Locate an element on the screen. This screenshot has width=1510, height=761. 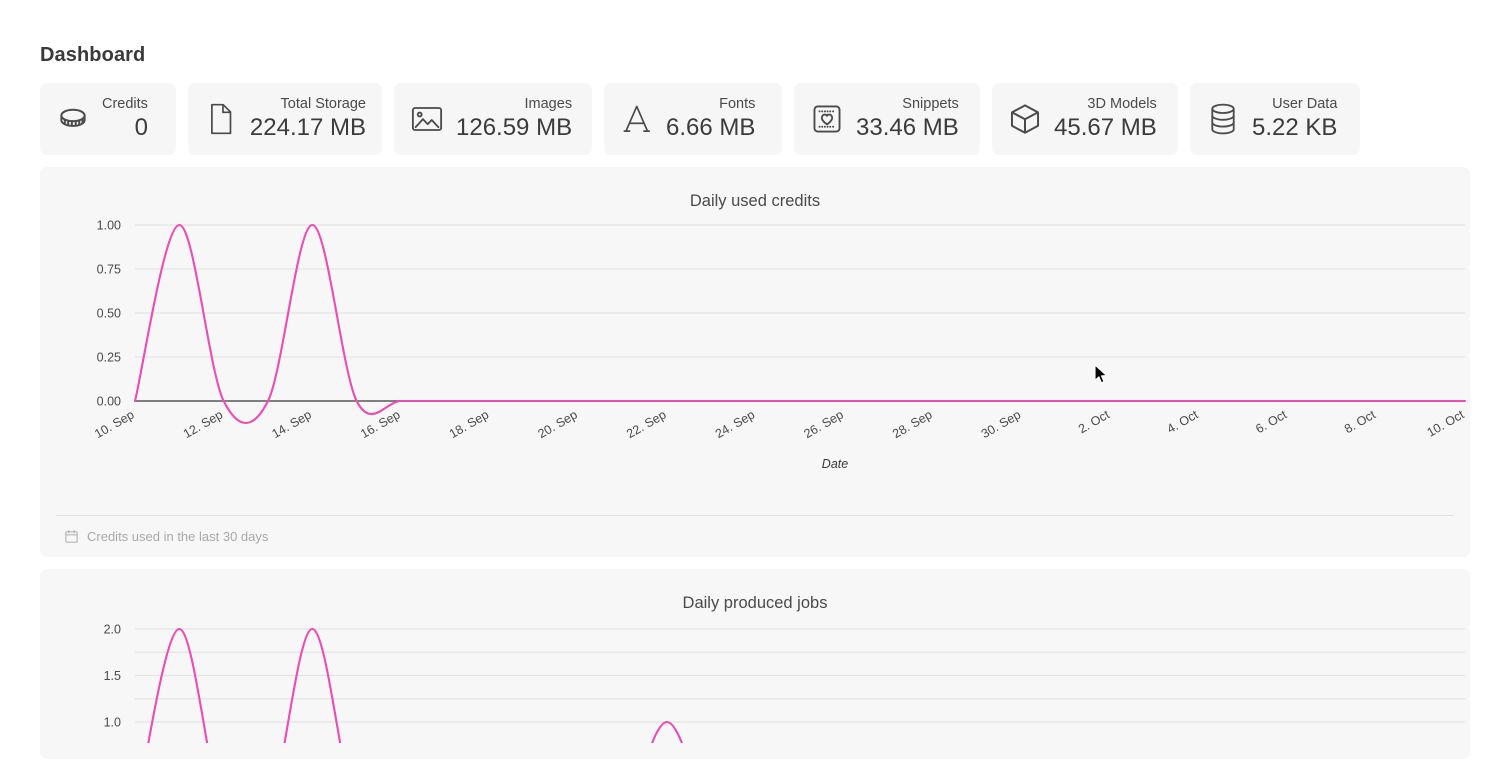
stat-text-snippets: Snippets 33.46 MB is located at coordinates (907, 119).